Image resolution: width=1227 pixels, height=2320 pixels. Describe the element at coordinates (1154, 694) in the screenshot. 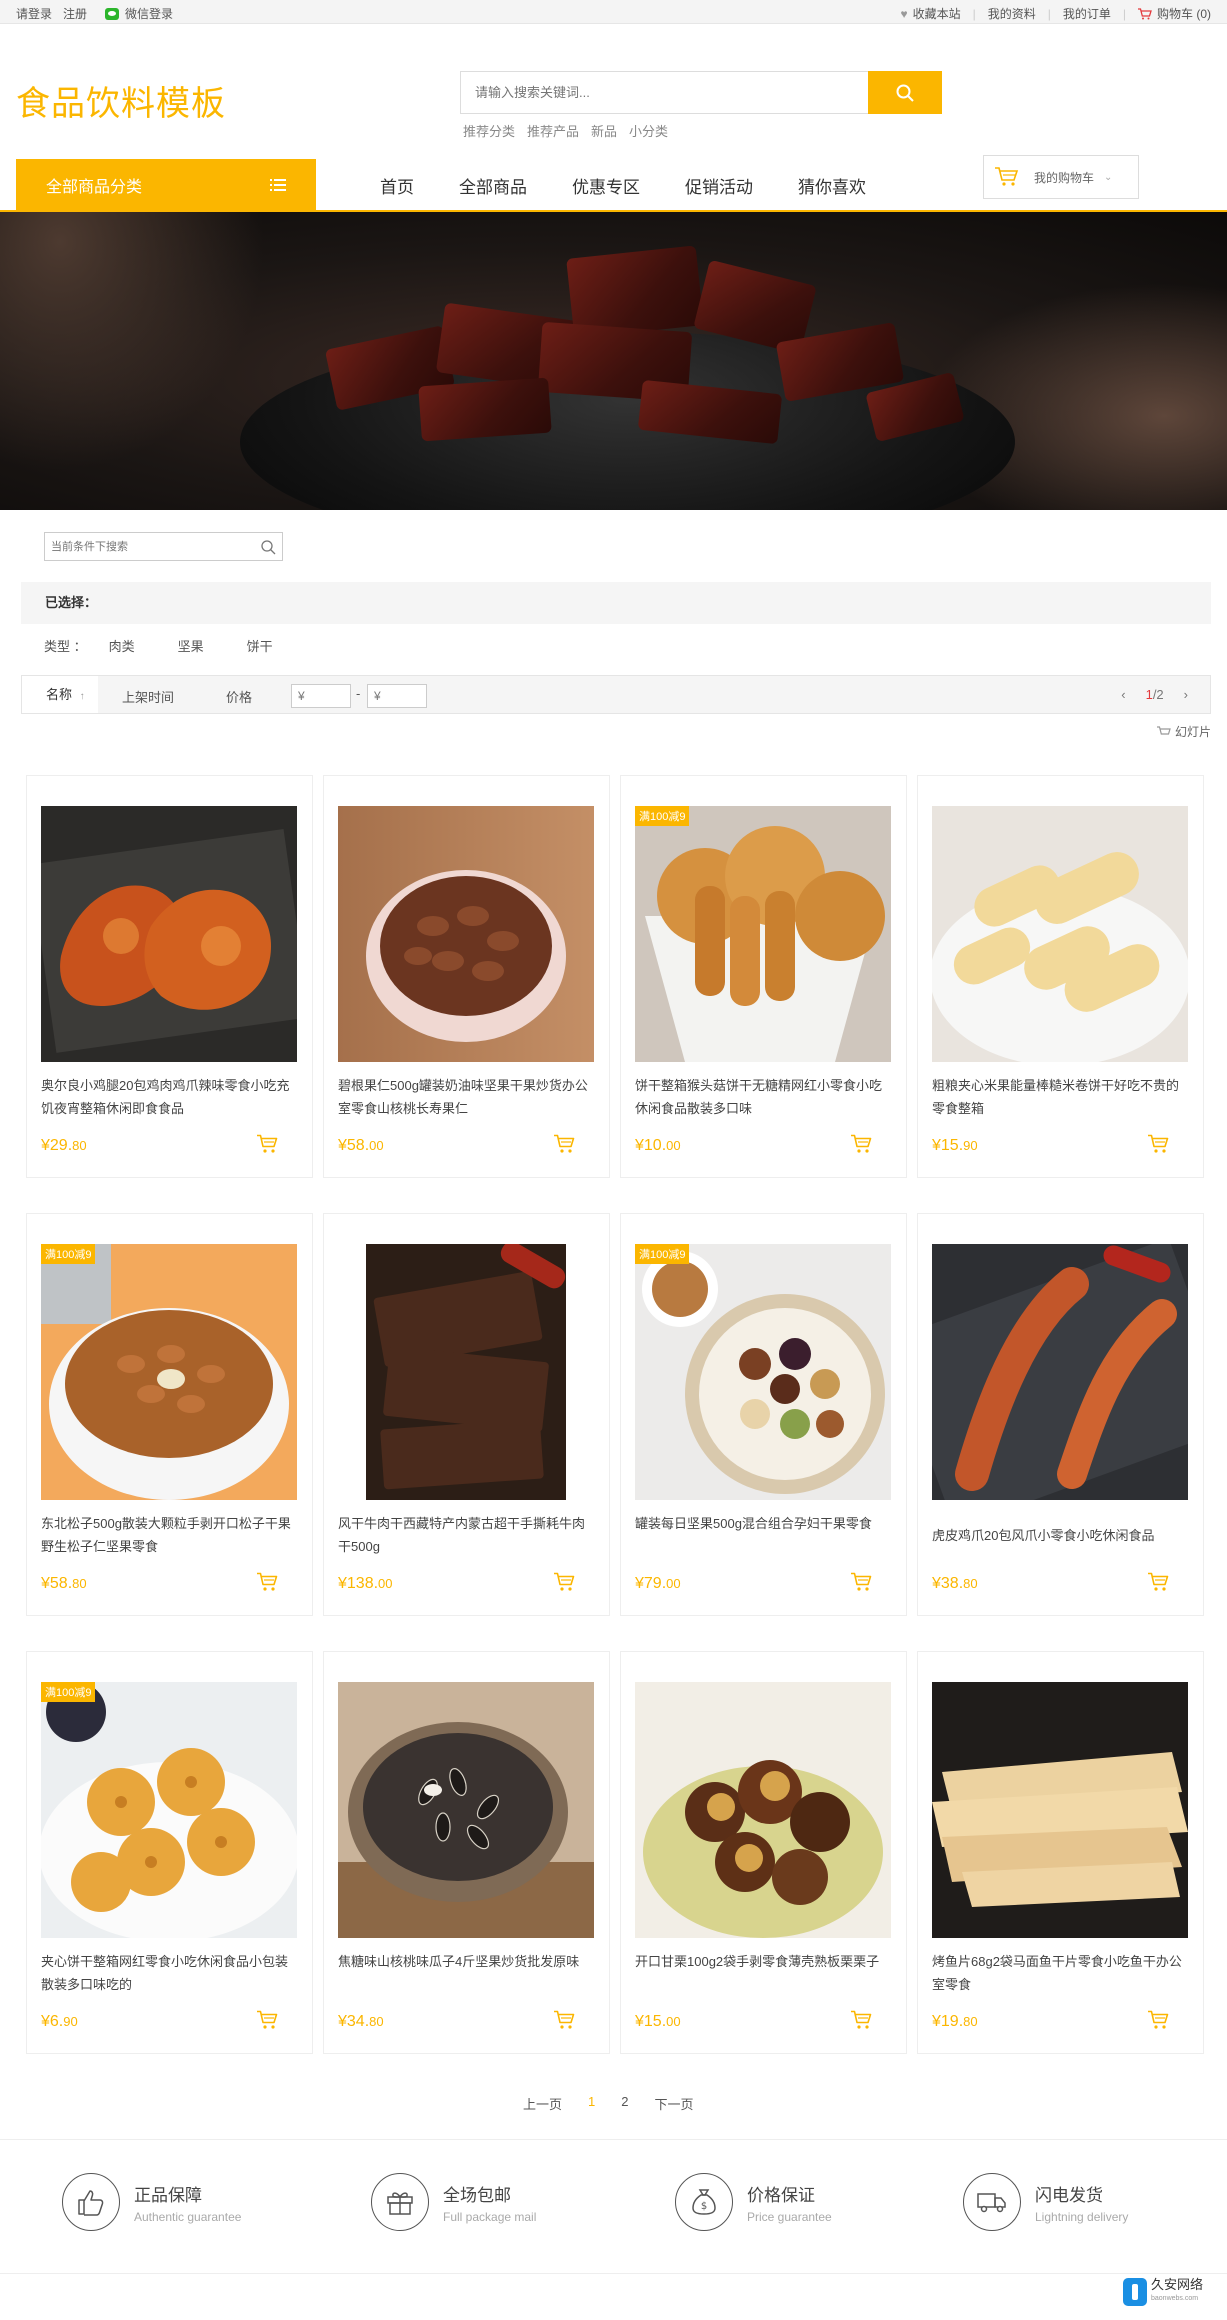

I see `mini-pager: ‹ 1/2 ›` at that location.